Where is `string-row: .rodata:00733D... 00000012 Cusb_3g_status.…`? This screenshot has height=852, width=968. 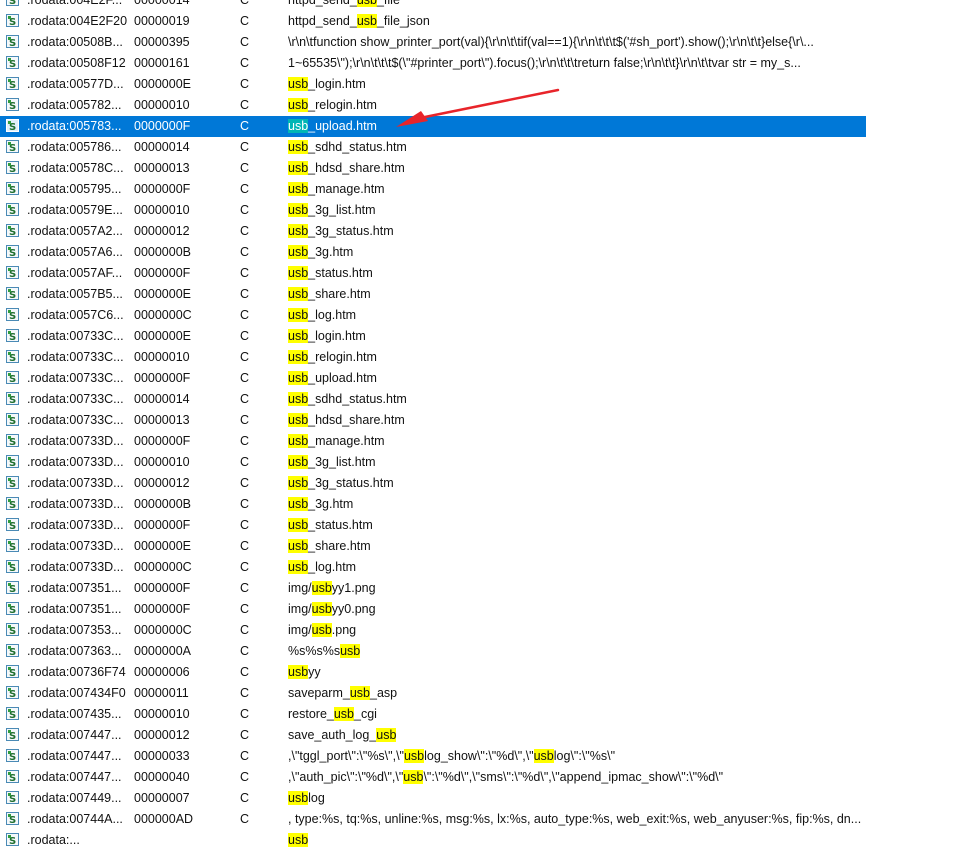
string-row: .rodata:00733D... 00000012 Cusb_3g_status.… is located at coordinates (484, 484).